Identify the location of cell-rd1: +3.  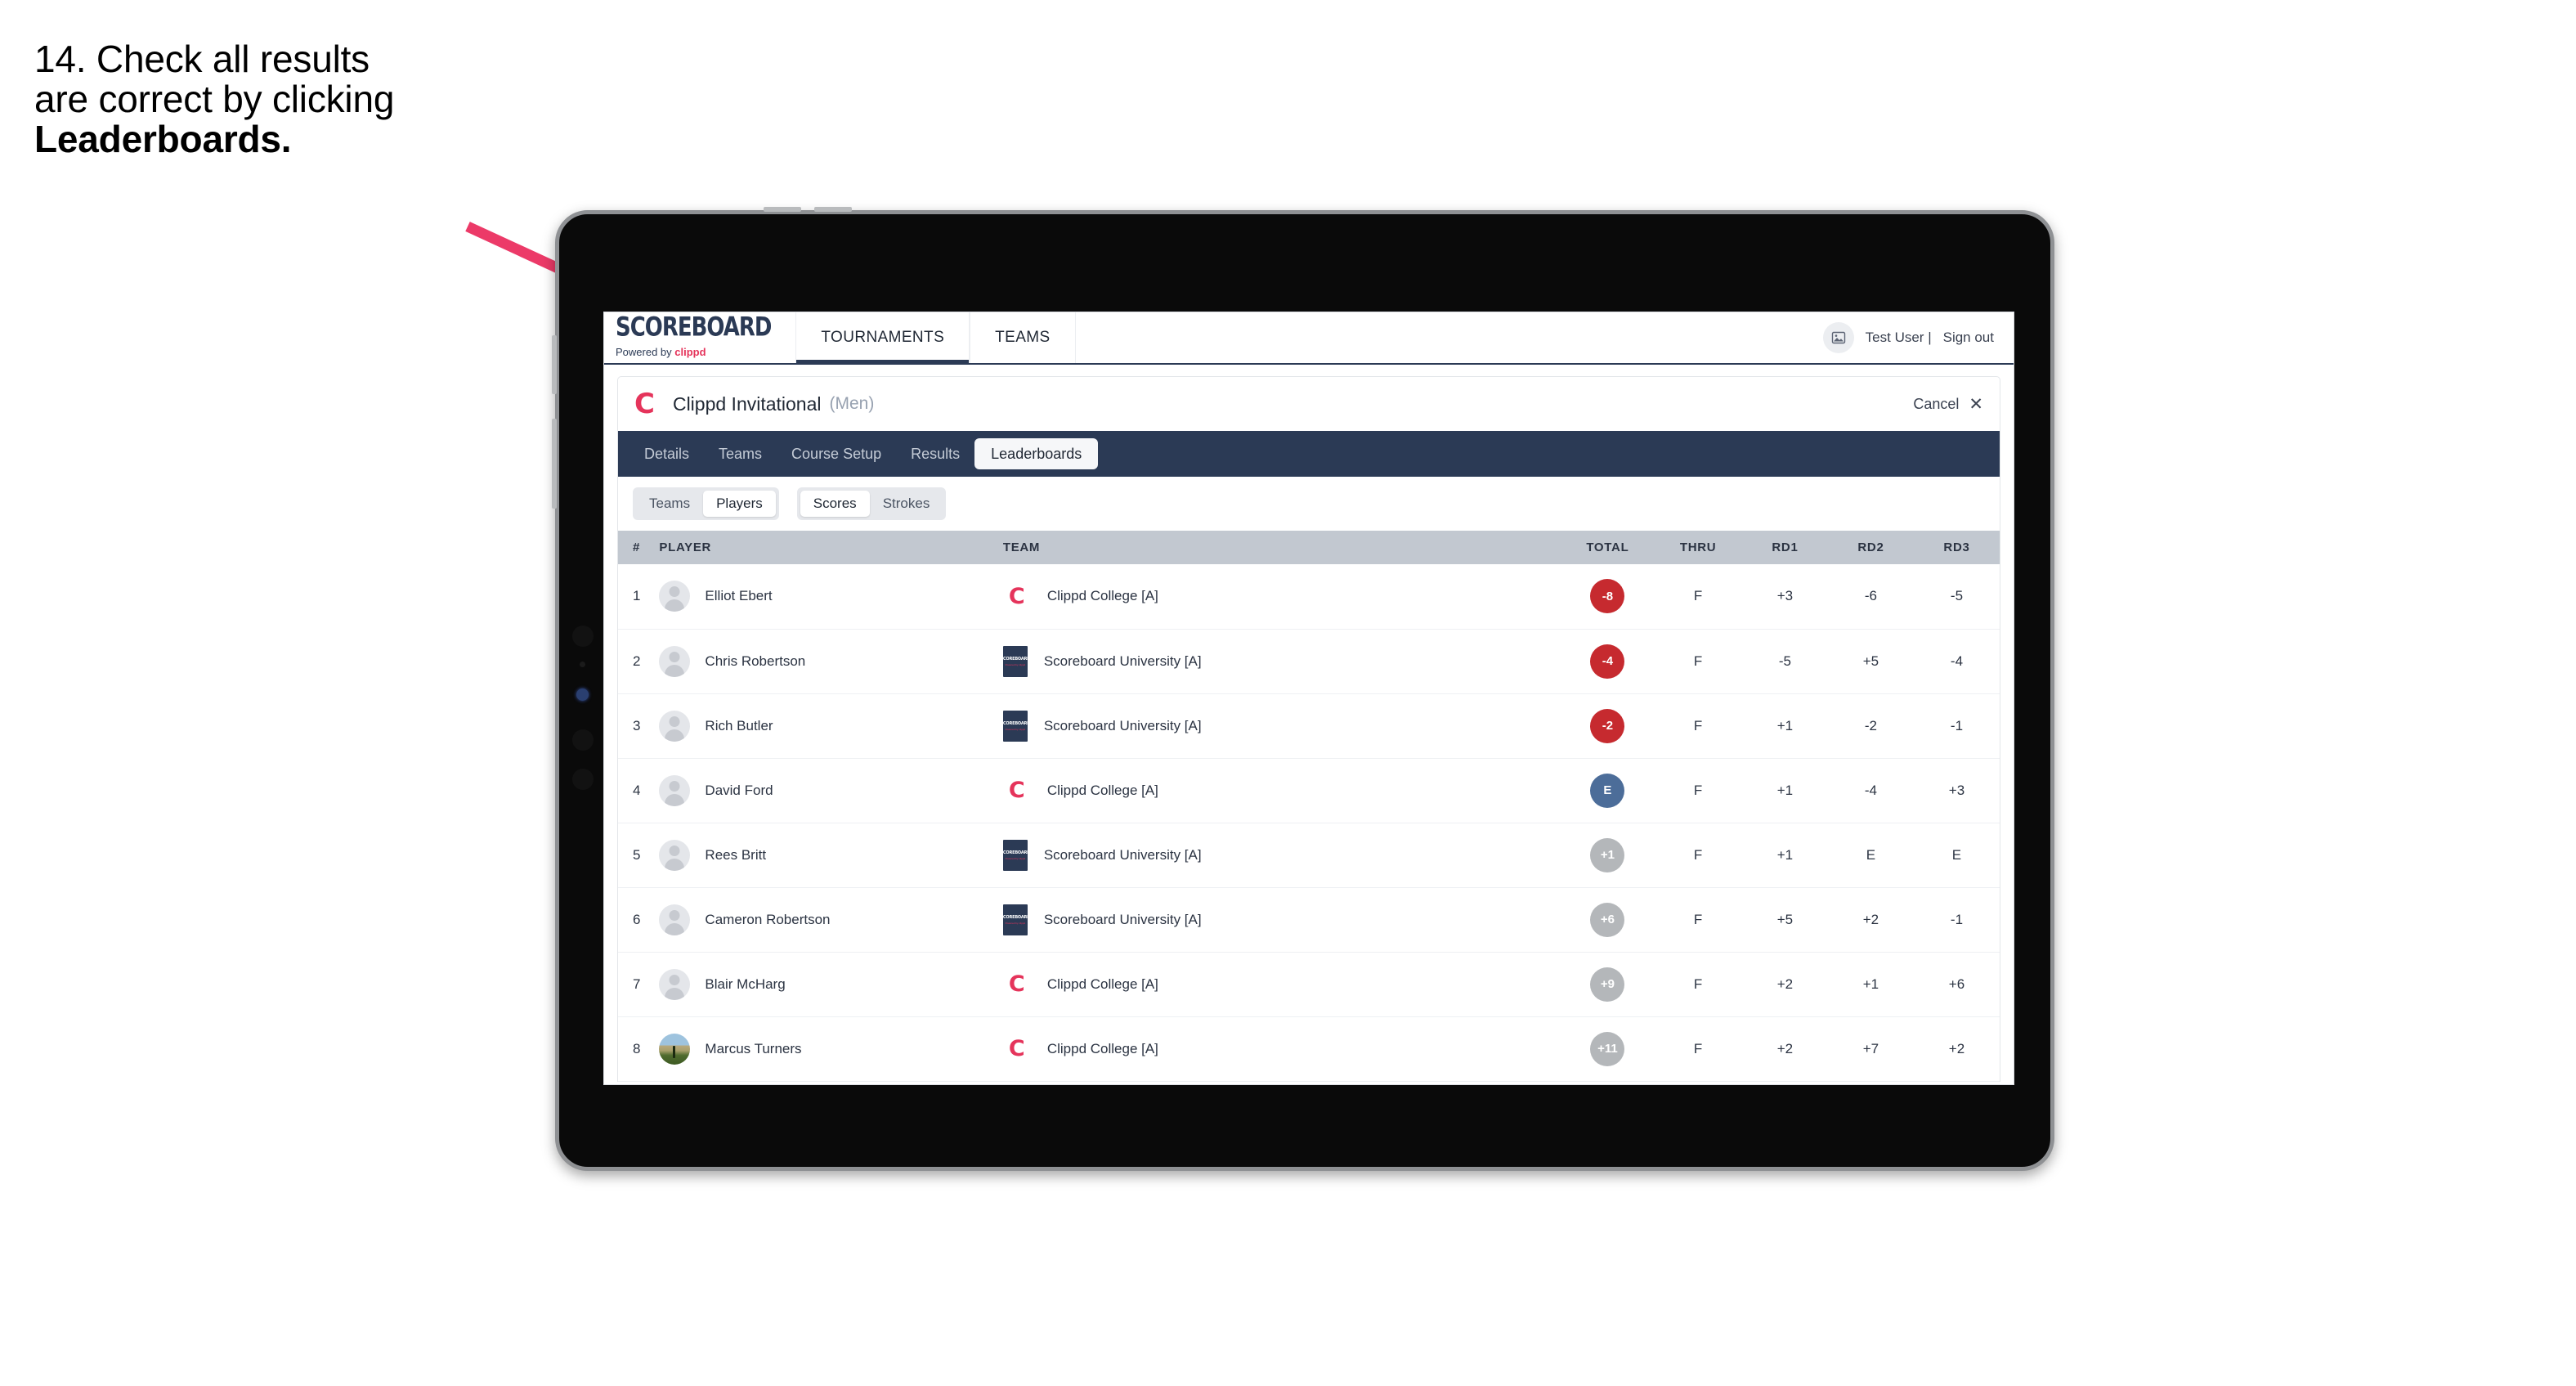
(1785, 596).